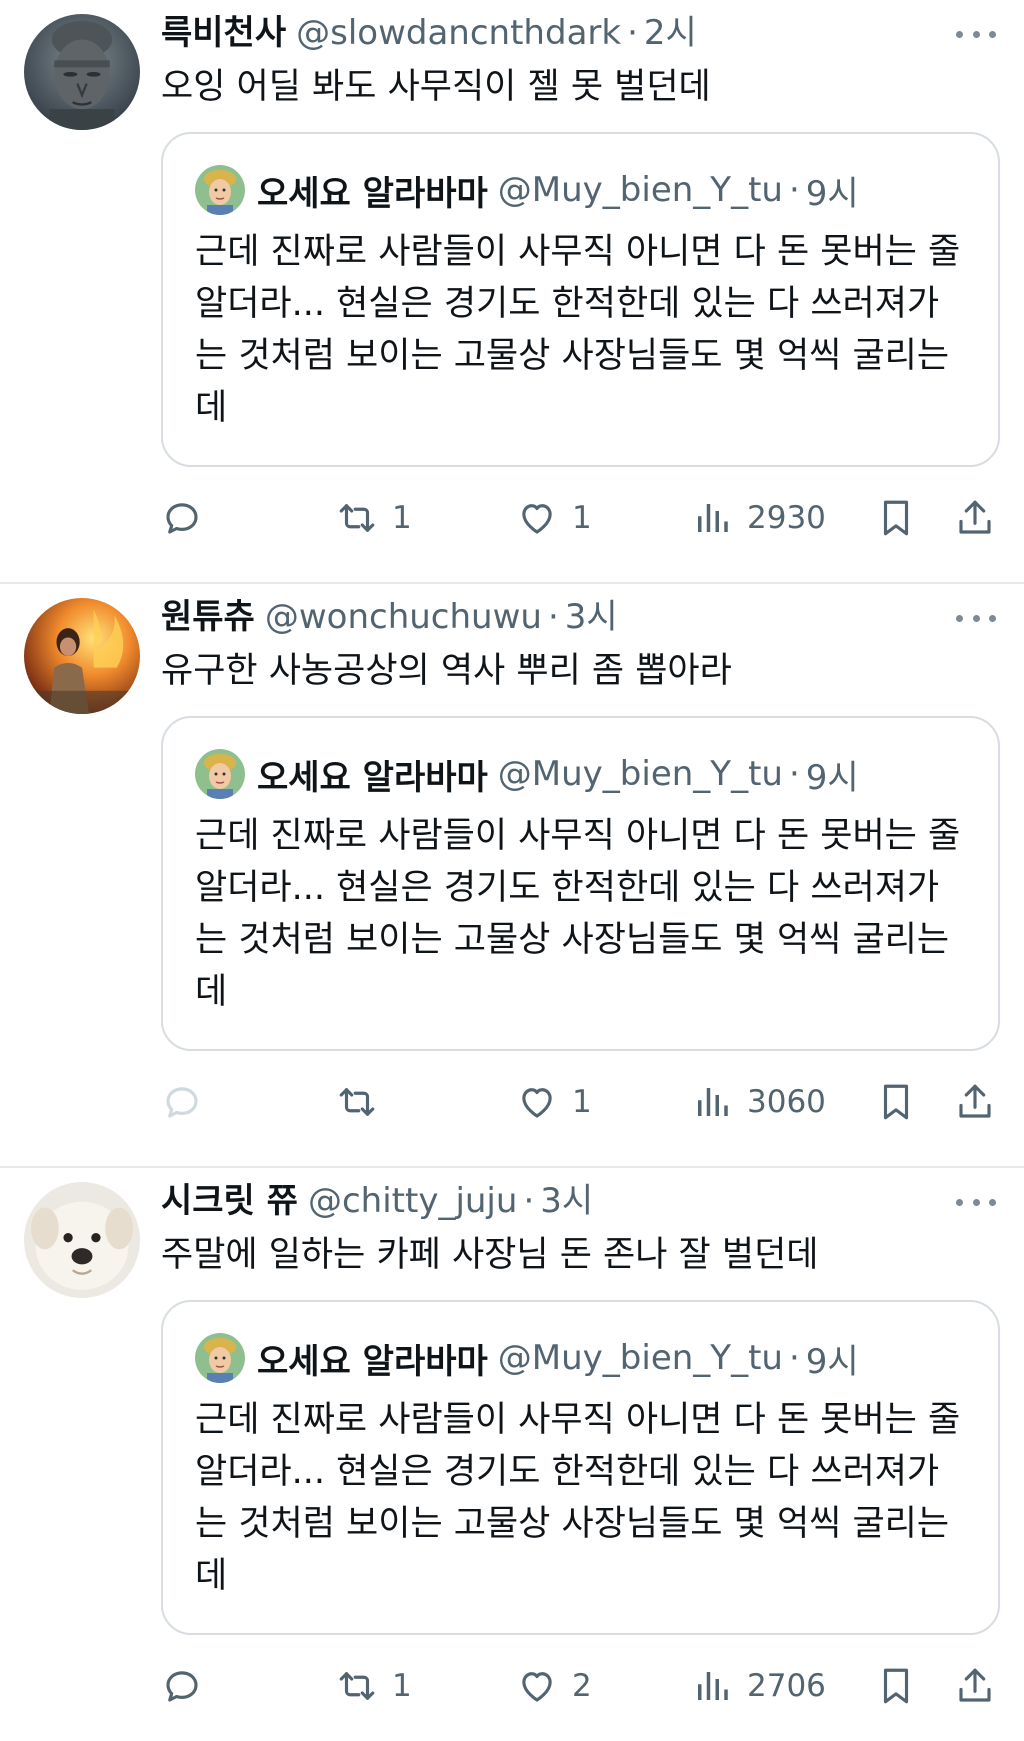  Describe the element at coordinates (412, 1201) in the screenshot. I see `user-handle: @chitty_juju` at that location.